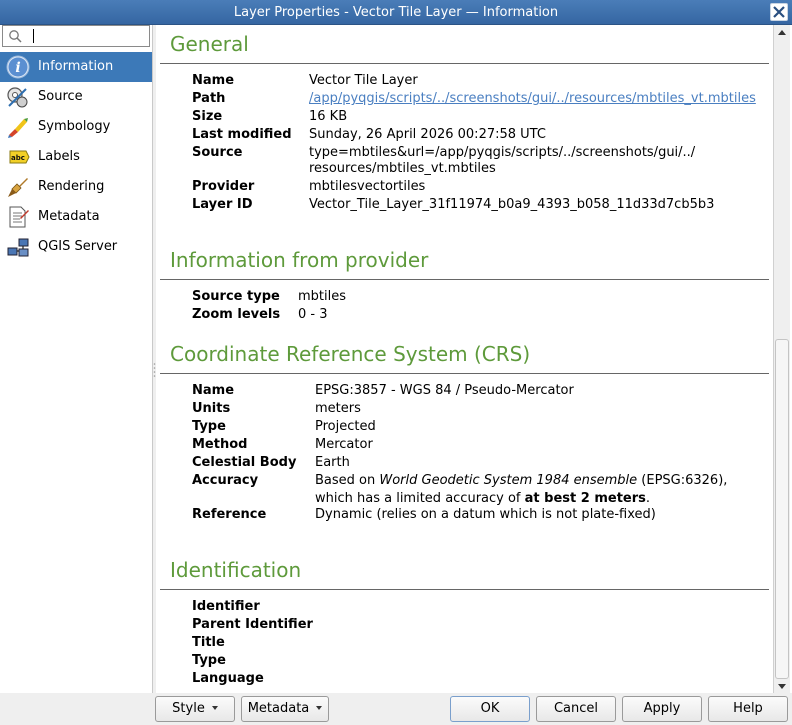  Describe the element at coordinates (313, 314) in the screenshot. I see `field-value: 0 - 3` at that location.